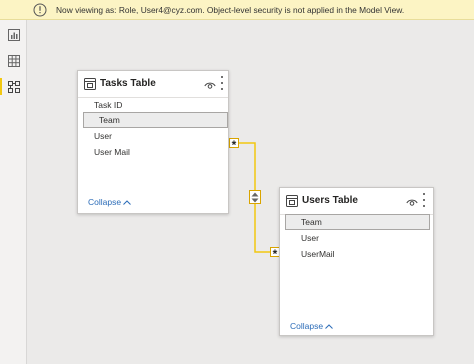 This screenshot has width=474, height=364. I want to click on users-table-card: Users Table Team User UserMail Collapse, so click(356, 261).